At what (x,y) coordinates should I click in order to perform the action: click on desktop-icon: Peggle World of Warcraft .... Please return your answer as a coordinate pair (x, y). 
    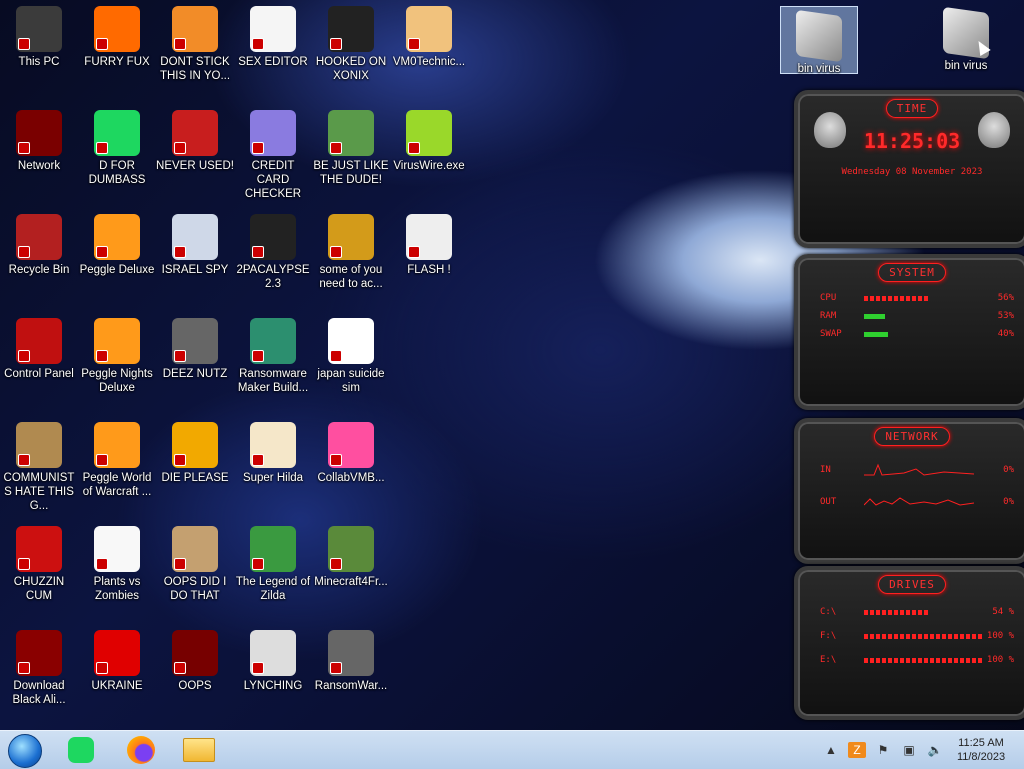
    Looking at the image, I should click on (117, 457).